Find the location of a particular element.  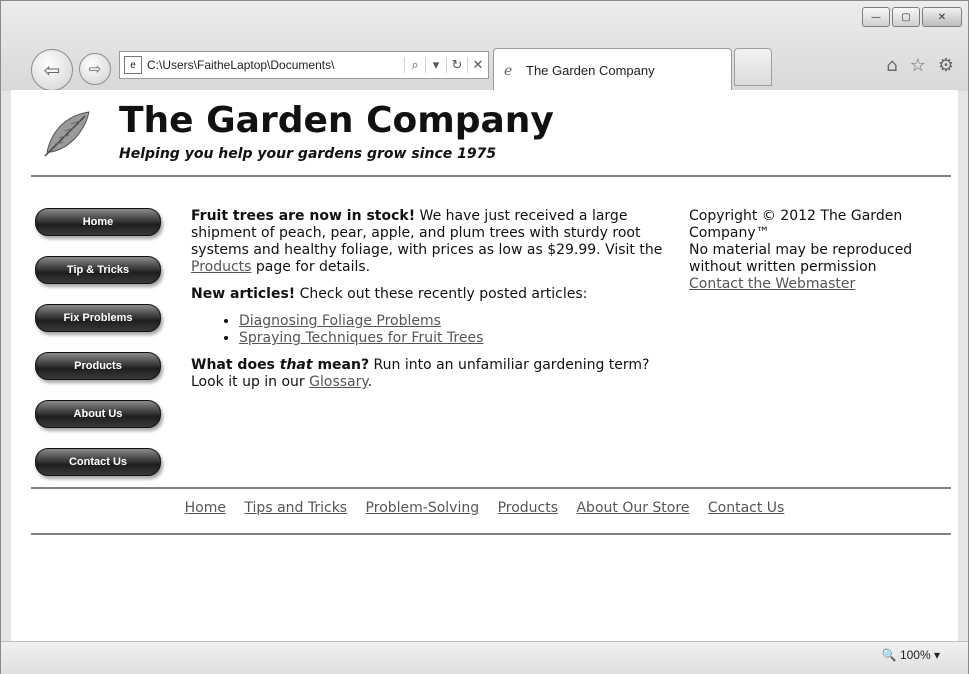

footer-link-contact: Contact Us is located at coordinates (746, 508).